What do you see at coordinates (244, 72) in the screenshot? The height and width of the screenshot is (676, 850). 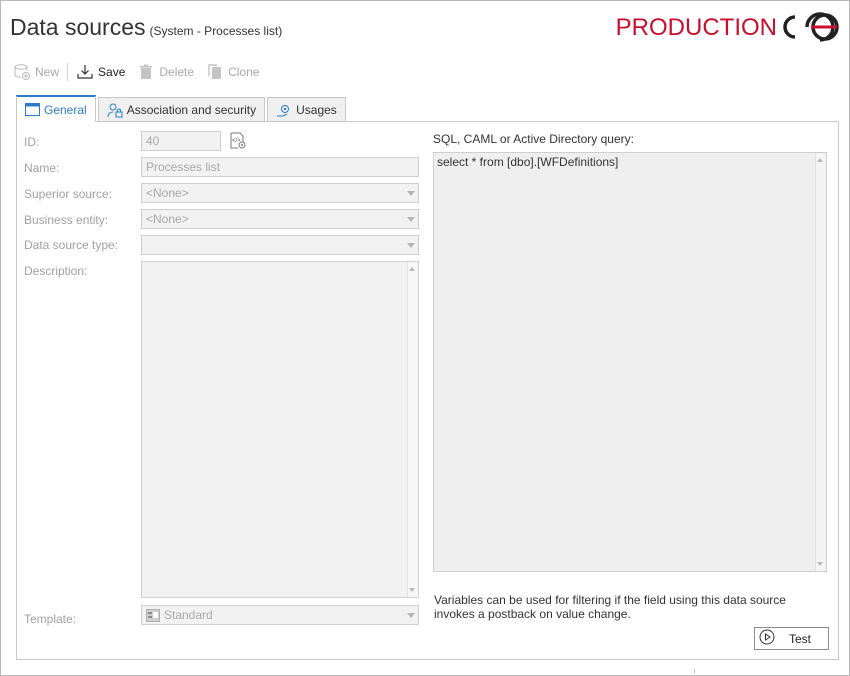 I see `clone-button-label: Clone` at bounding box center [244, 72].